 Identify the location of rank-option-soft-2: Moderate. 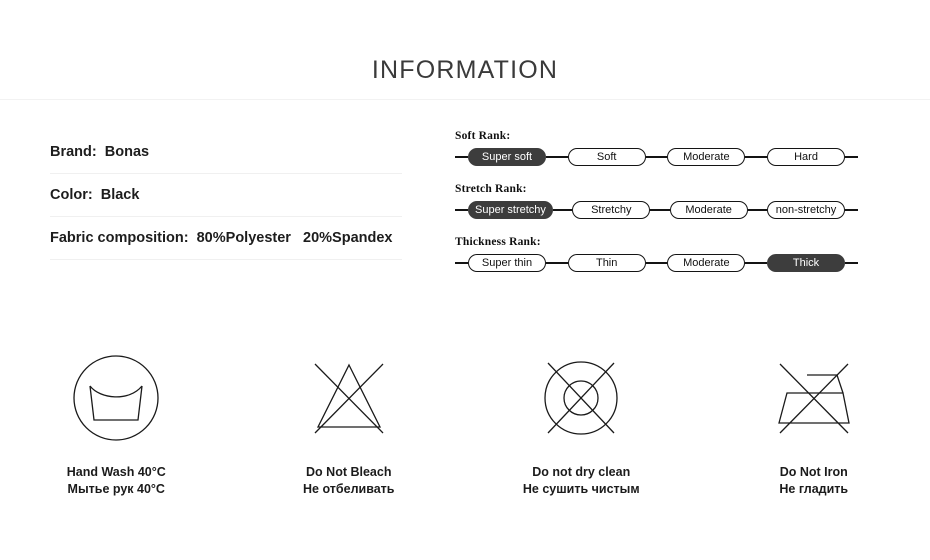
(706, 157).